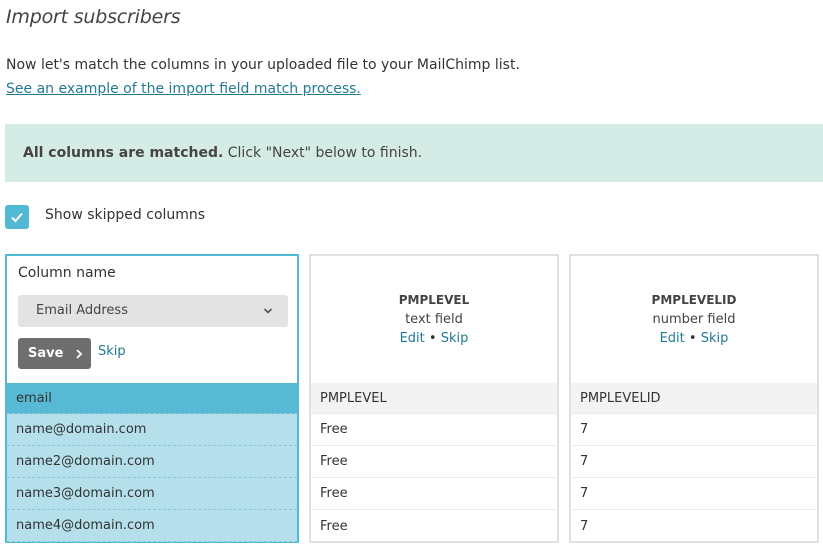 The height and width of the screenshot is (547, 823). I want to click on field-select: Email Address, so click(153, 311).